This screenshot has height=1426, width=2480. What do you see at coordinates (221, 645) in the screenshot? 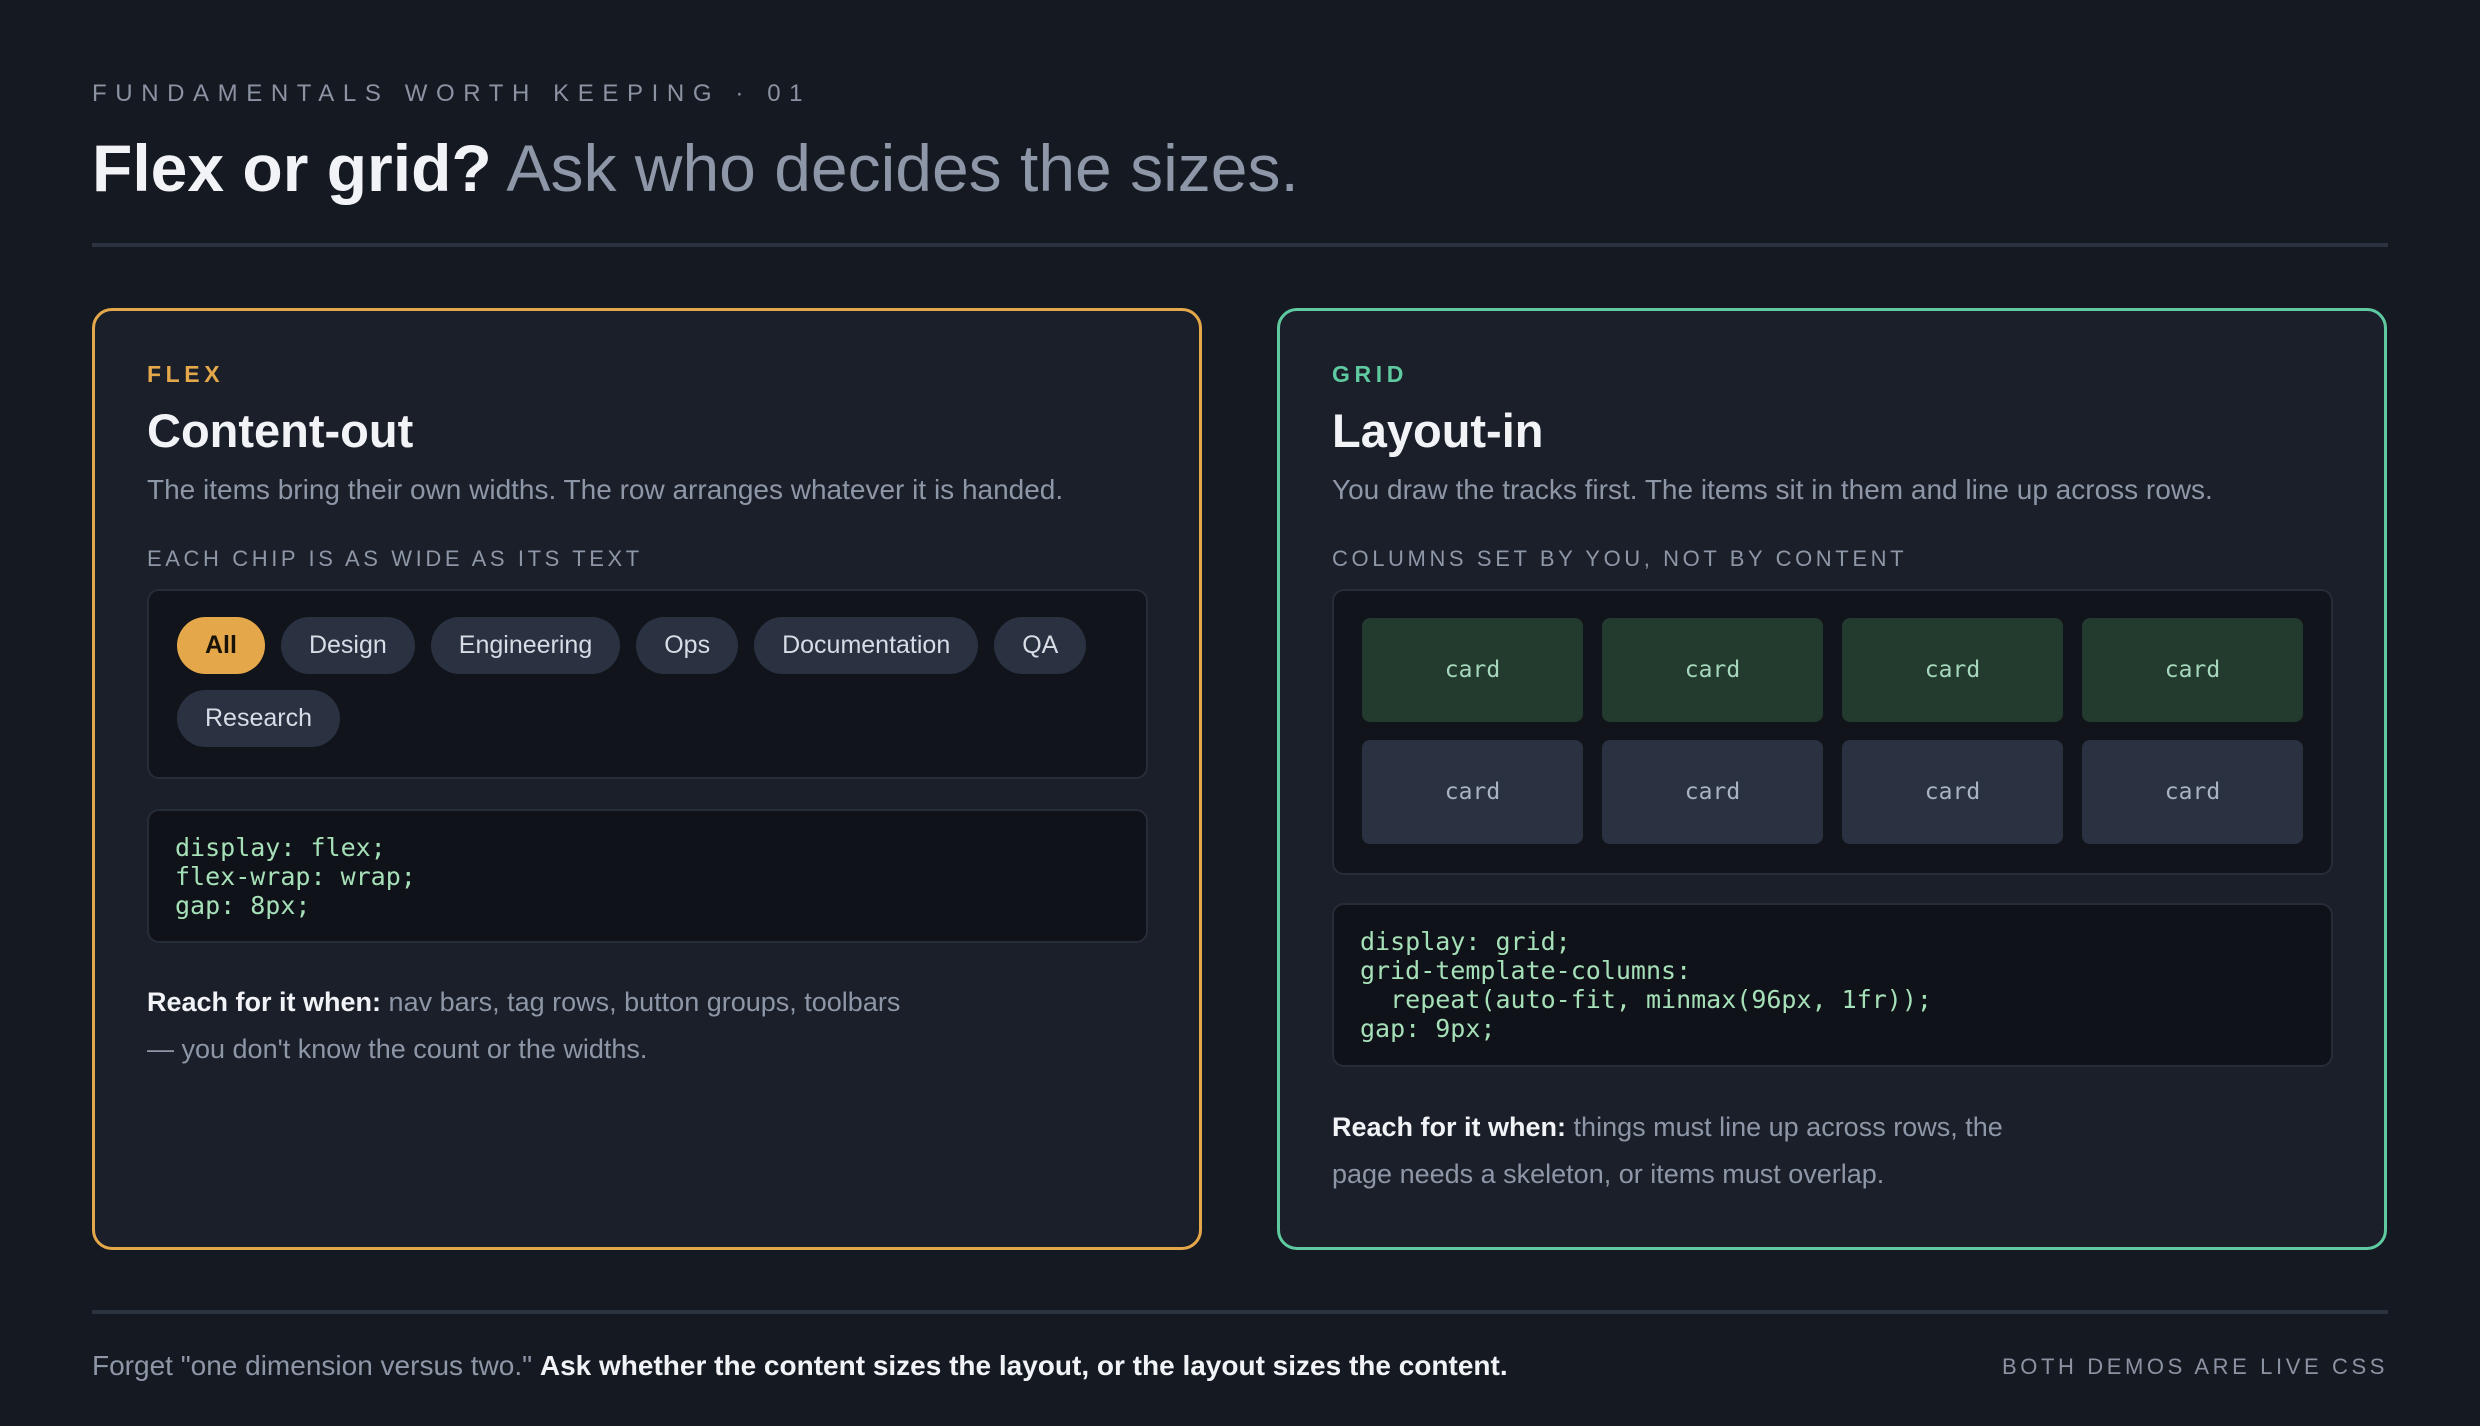
I see `chip-all: All` at bounding box center [221, 645].